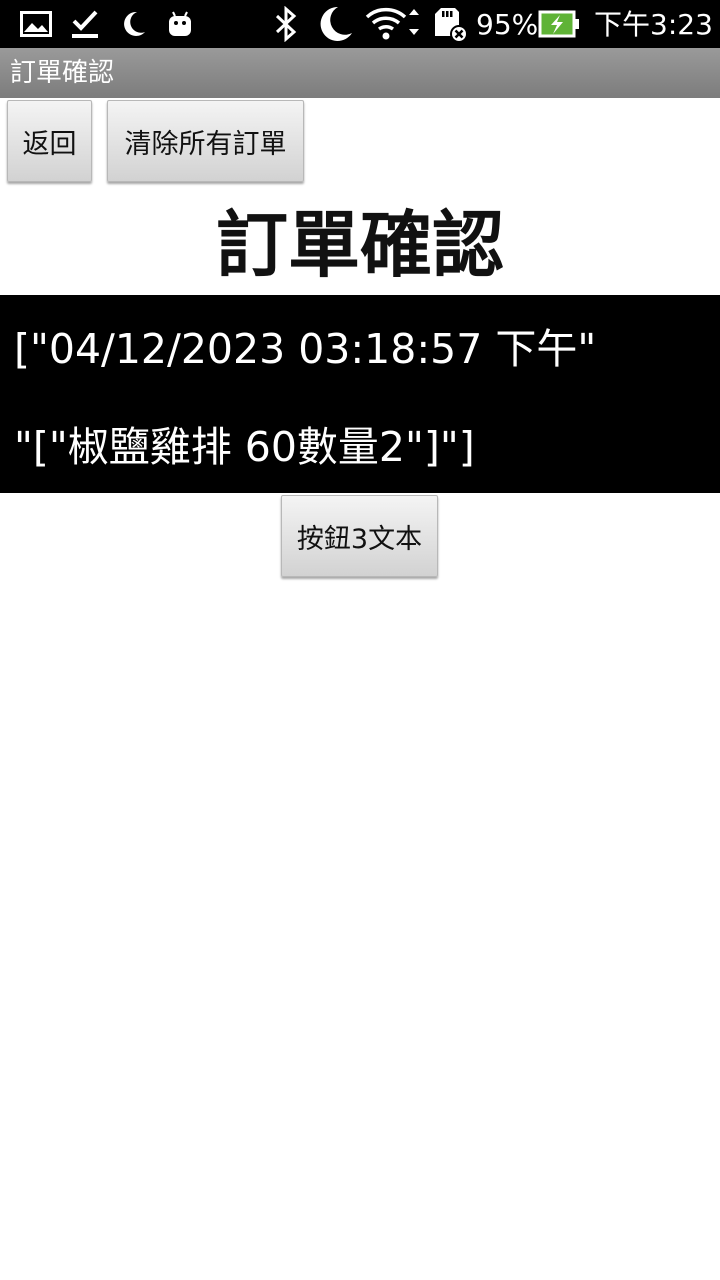 This screenshot has height=1280, width=720. What do you see at coordinates (451, 24) in the screenshot?
I see `sd-card-icon` at bounding box center [451, 24].